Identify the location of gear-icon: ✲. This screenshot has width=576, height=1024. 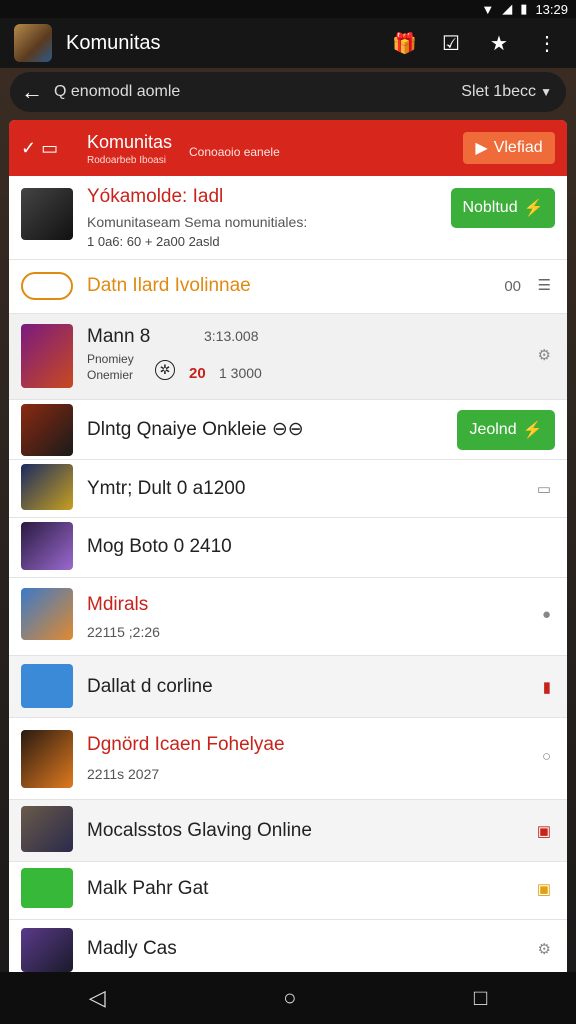
(165, 370).